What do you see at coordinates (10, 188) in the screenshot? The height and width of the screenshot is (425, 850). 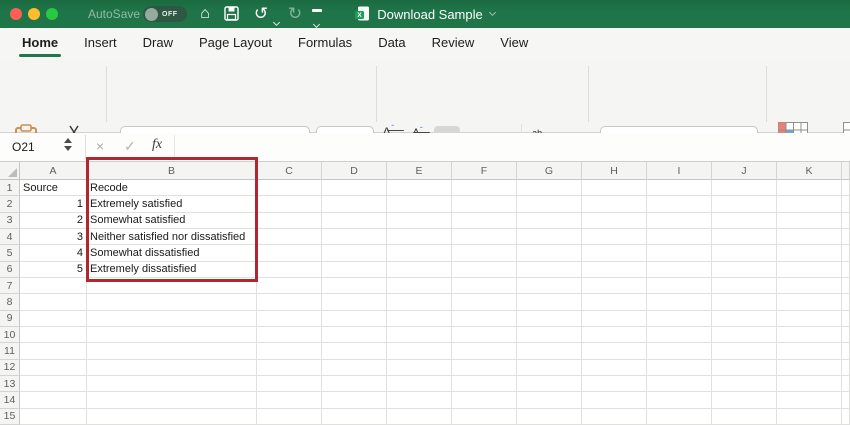 I see `row-header-1: 1` at bounding box center [10, 188].